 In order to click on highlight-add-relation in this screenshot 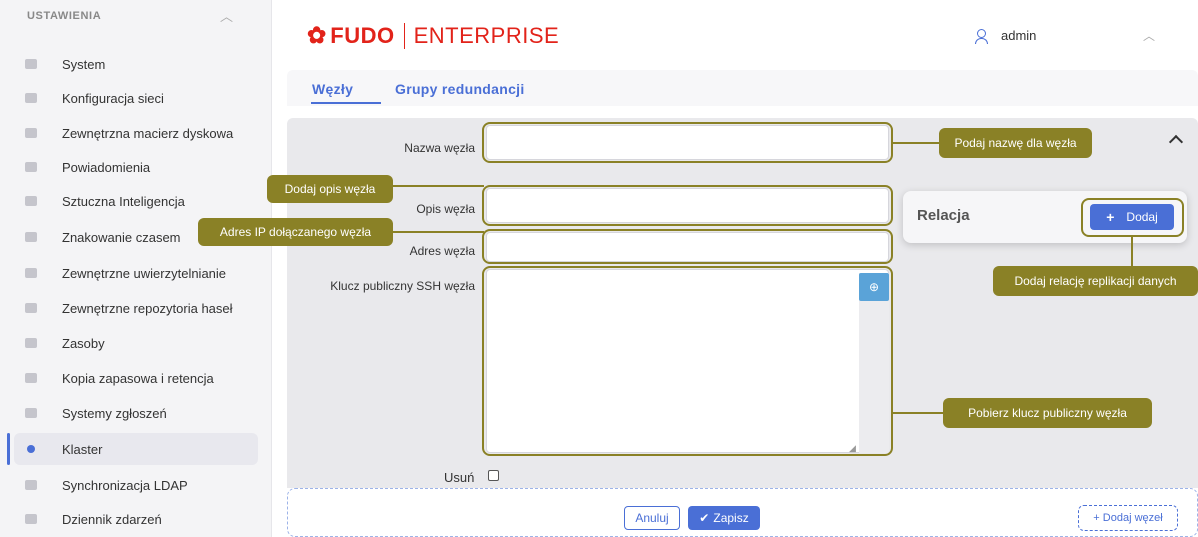, I will do `click(1132, 217)`.